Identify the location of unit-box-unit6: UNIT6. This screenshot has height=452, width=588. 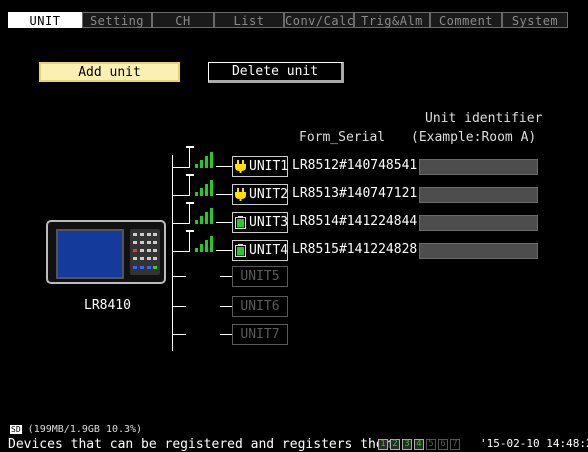
(260, 306).